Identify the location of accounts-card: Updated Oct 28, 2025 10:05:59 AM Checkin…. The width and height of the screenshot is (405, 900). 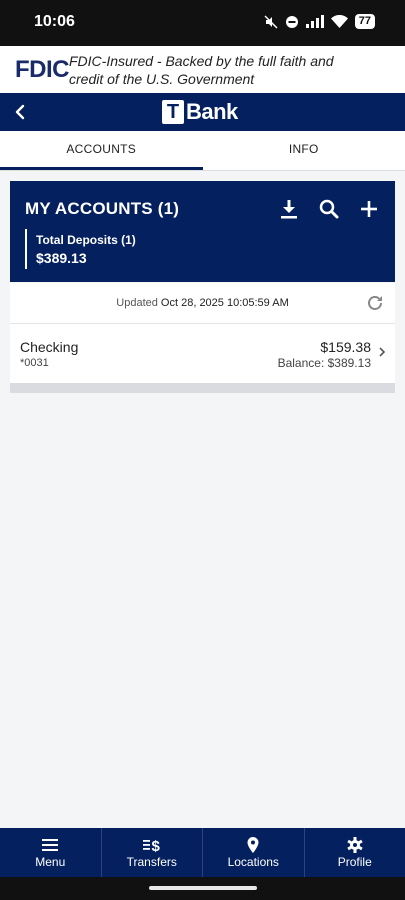
(202, 338).